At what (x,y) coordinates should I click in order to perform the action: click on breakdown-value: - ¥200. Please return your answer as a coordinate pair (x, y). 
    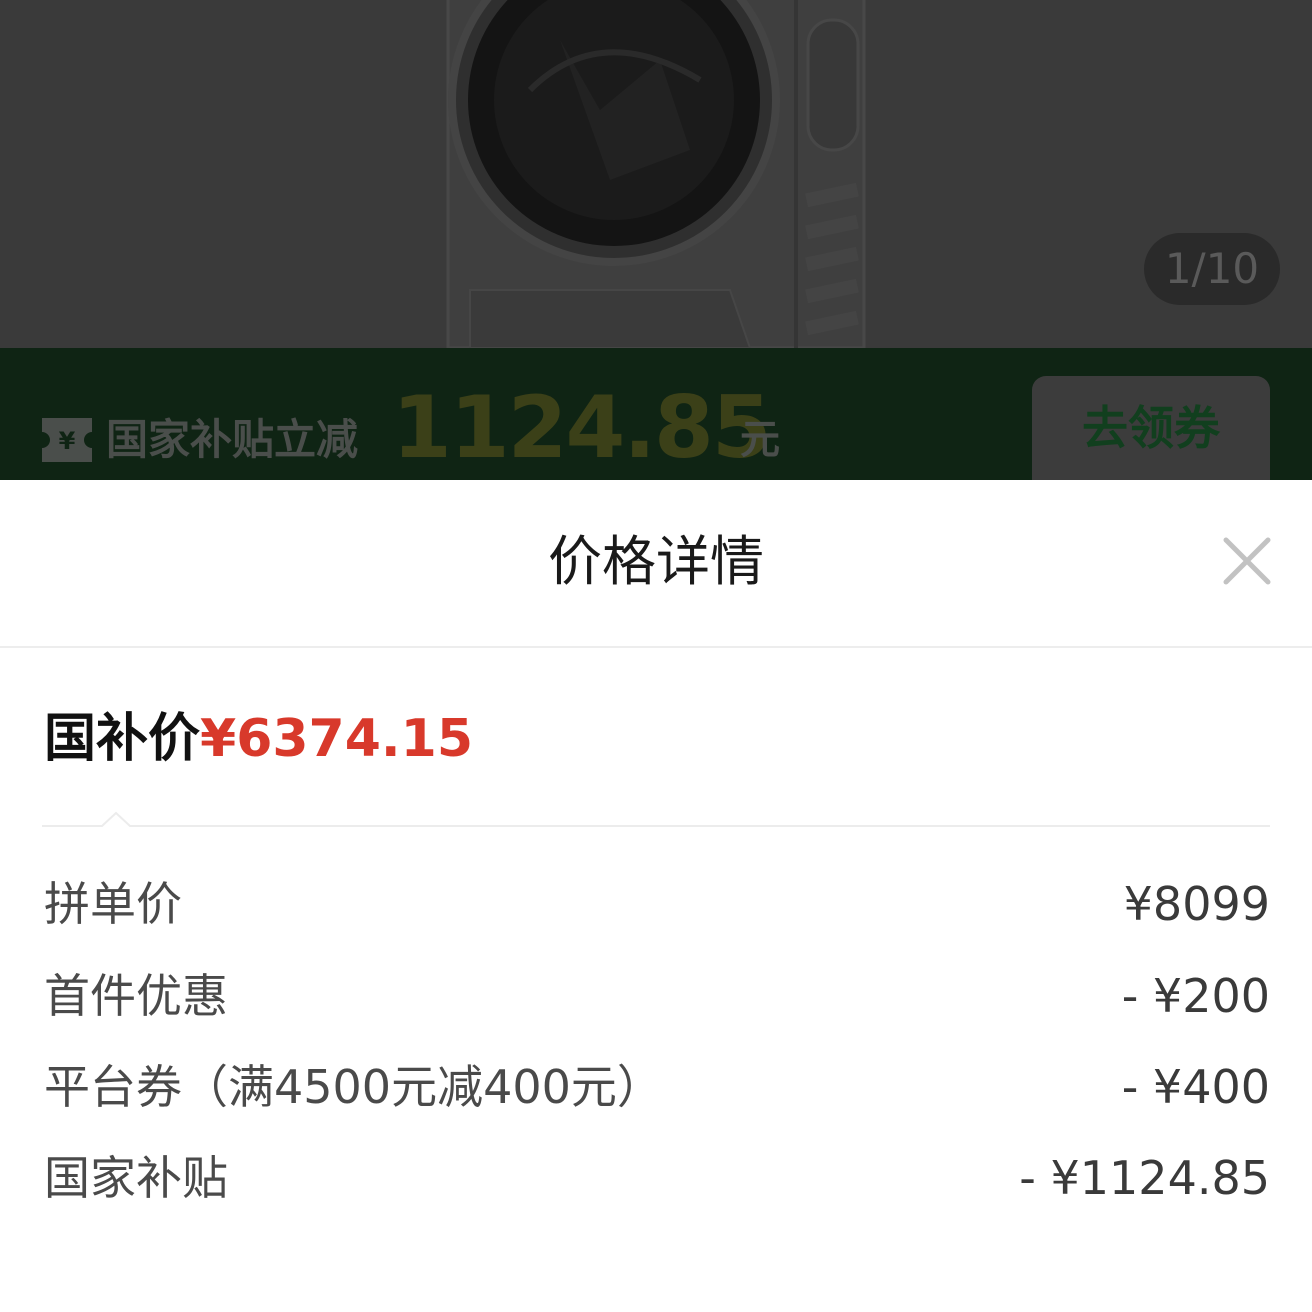
    Looking at the image, I should click on (1195, 996).